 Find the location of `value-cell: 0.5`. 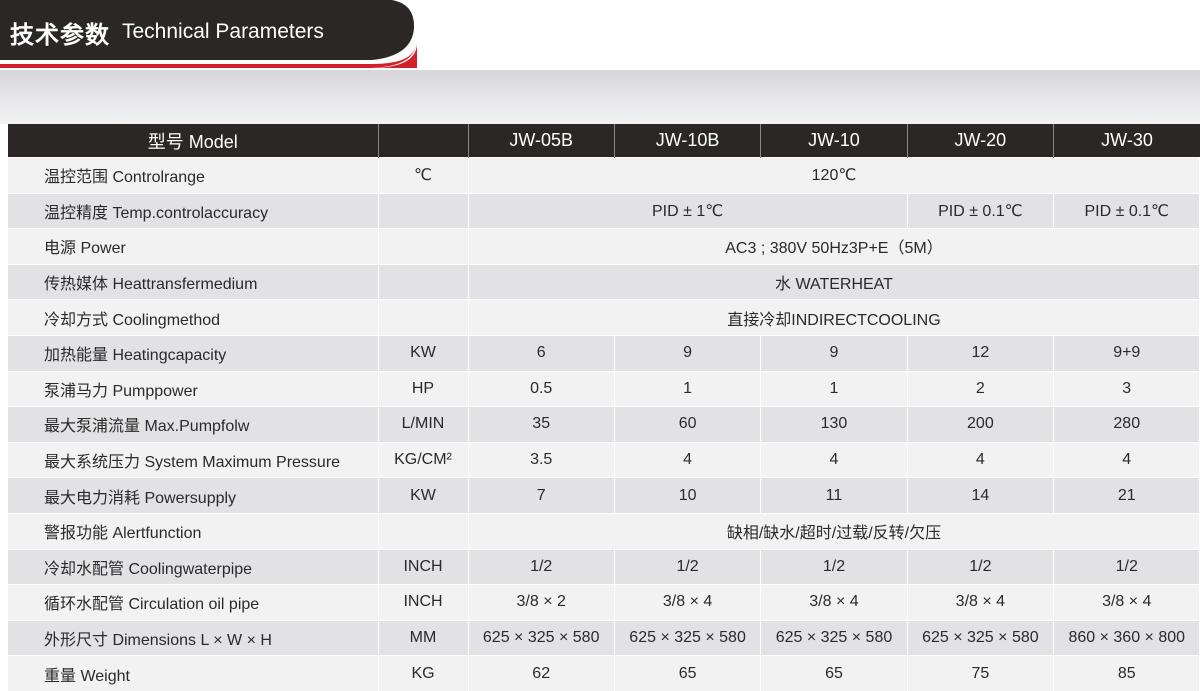

value-cell: 0.5 is located at coordinates (541, 388).